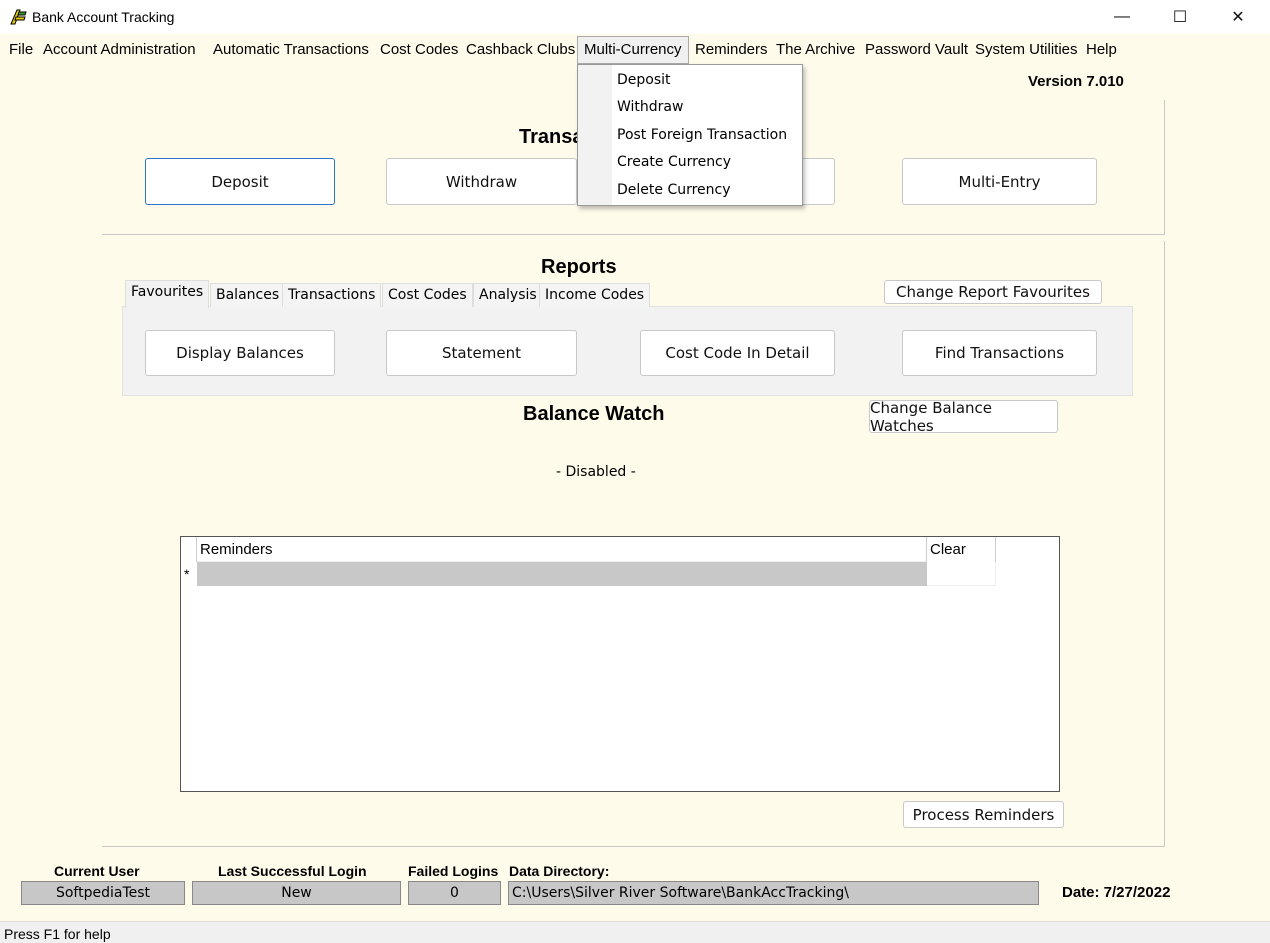  Describe the element at coordinates (963, 417) in the screenshot. I see `change-balance-watches-button: Change Balance Watches` at that location.